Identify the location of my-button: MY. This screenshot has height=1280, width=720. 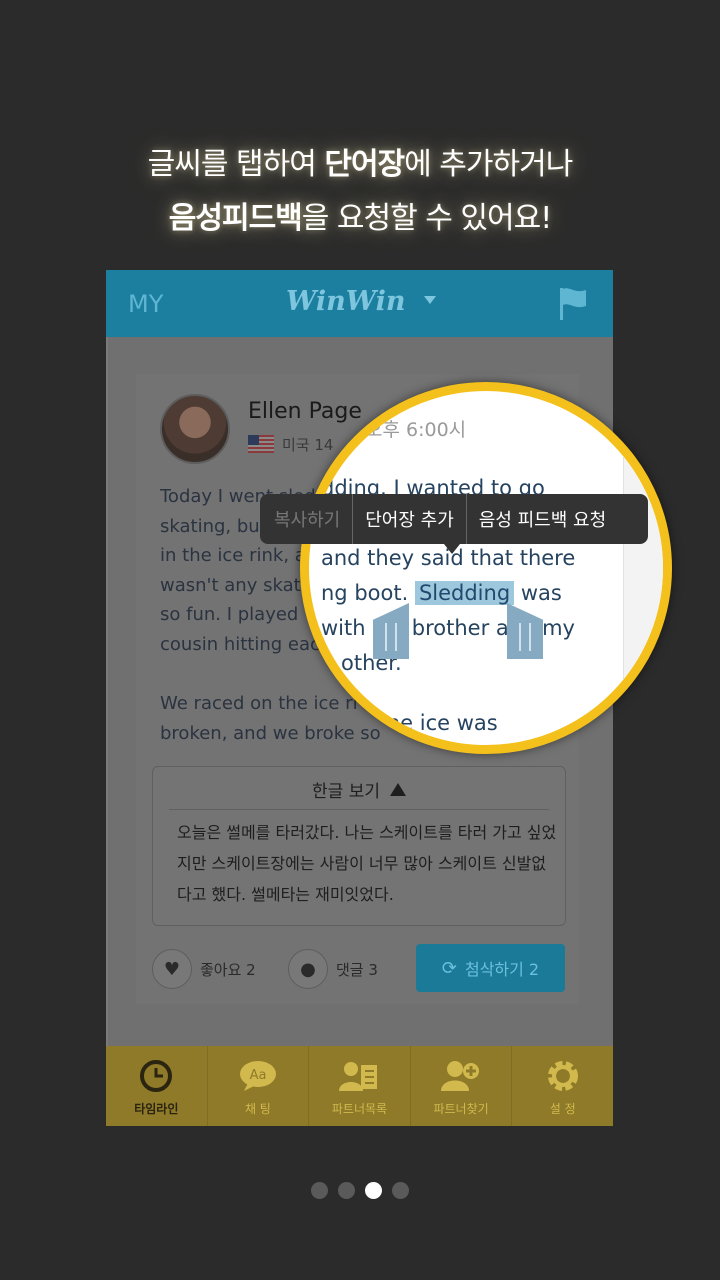
(145, 304).